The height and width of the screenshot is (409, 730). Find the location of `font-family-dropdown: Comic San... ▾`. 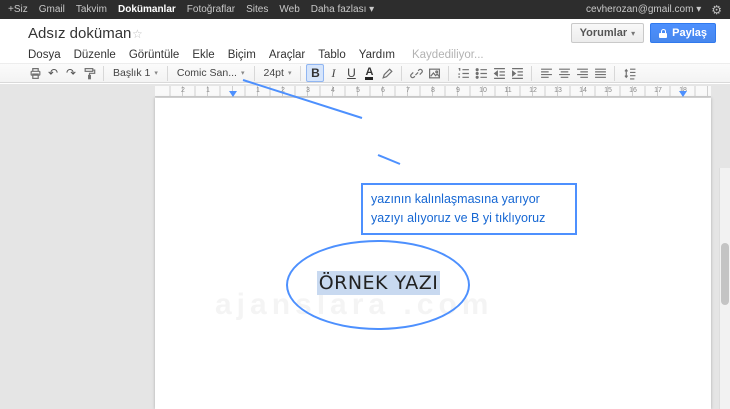

font-family-dropdown: Comic San... ▾ is located at coordinates (211, 73).